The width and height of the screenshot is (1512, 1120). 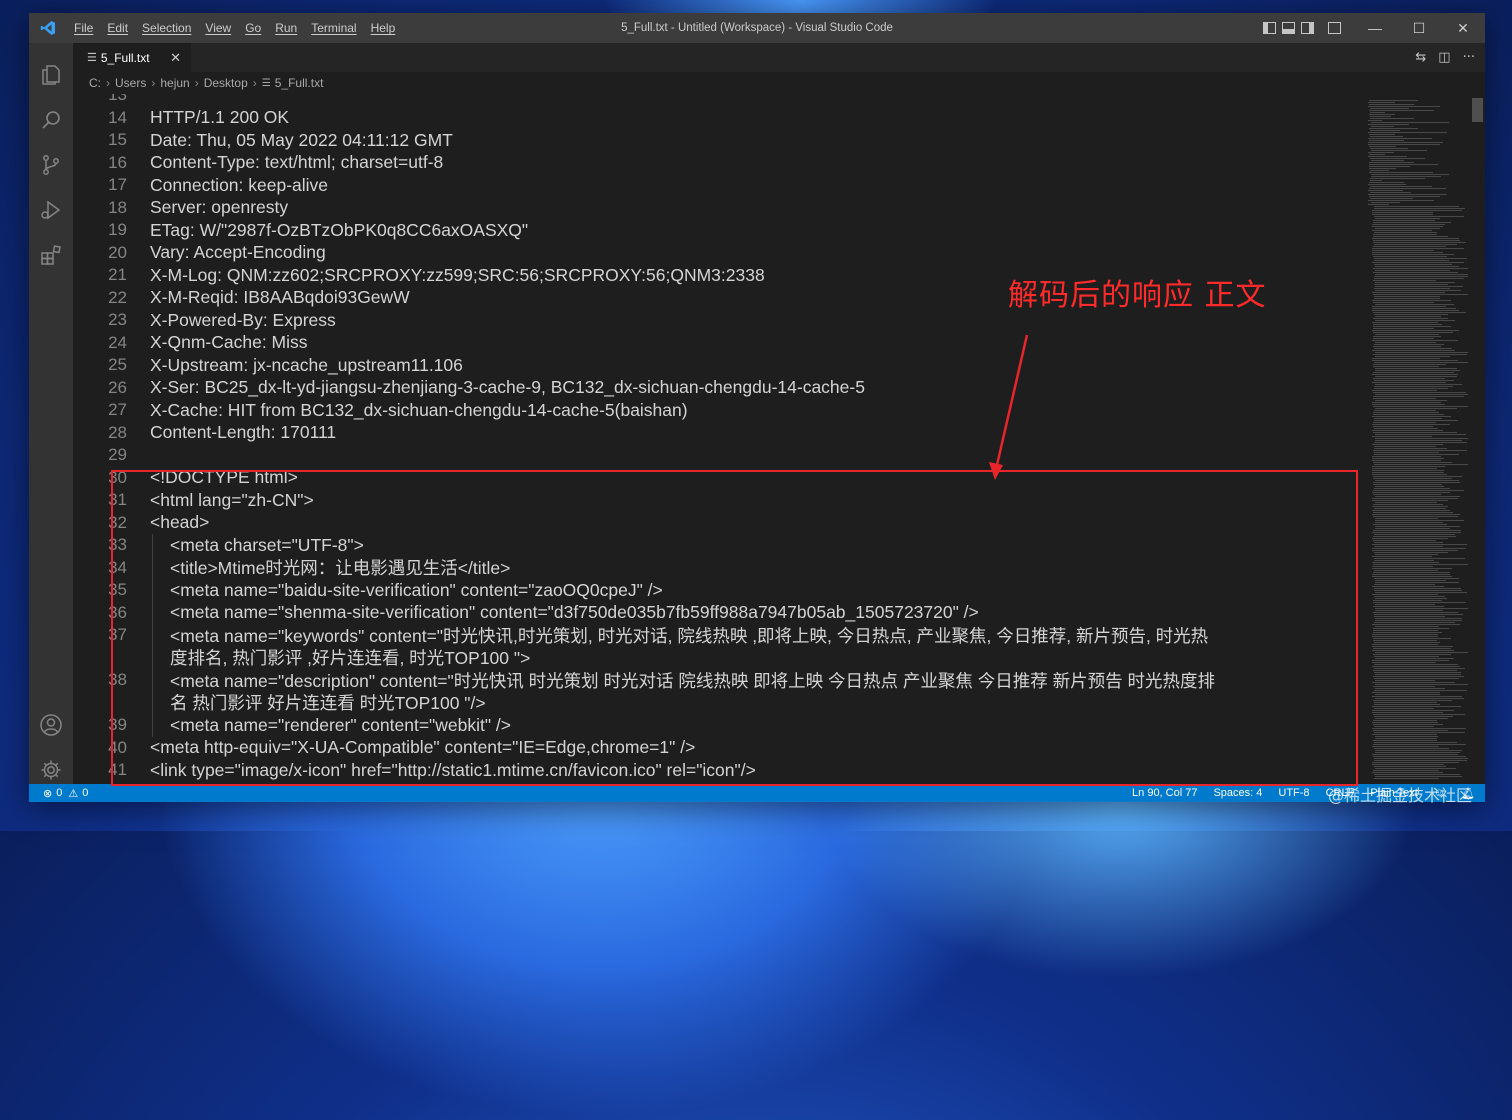 What do you see at coordinates (100, 455) in the screenshot?
I see `code-line: 29` at bounding box center [100, 455].